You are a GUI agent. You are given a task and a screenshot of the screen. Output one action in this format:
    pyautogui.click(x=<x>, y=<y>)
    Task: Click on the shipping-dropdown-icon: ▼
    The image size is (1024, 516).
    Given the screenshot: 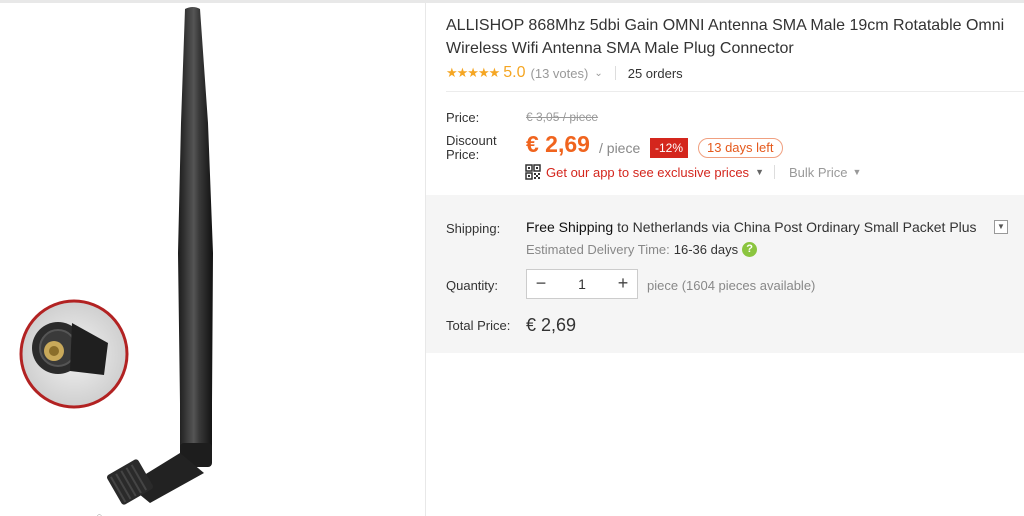 What is the action you would take?
    pyautogui.click(x=1001, y=227)
    